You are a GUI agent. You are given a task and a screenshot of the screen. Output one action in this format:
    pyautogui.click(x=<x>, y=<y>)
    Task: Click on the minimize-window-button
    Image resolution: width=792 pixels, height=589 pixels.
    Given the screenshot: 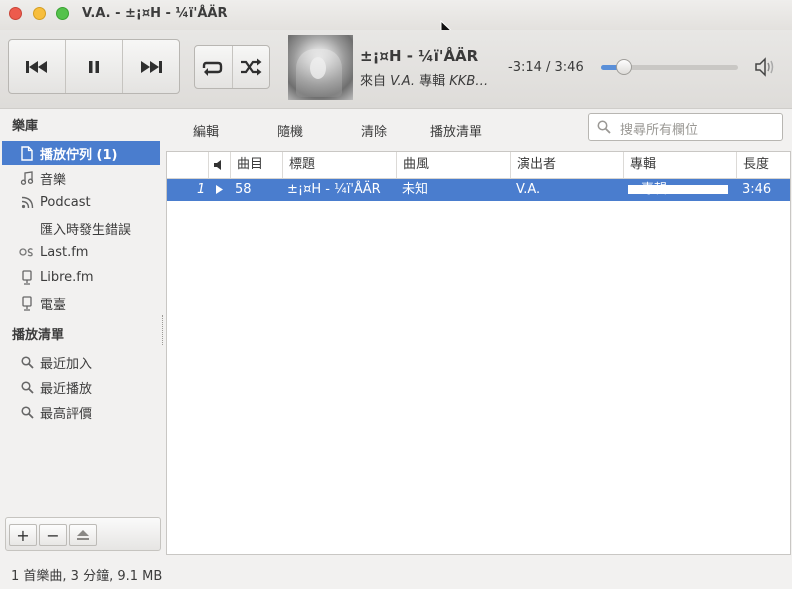 What is the action you would take?
    pyautogui.click(x=39, y=13)
    